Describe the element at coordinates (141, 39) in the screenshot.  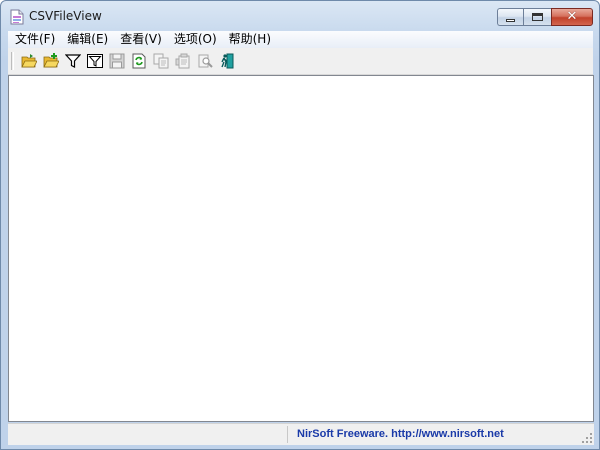
I see `menu-view: 查看(V)` at that location.